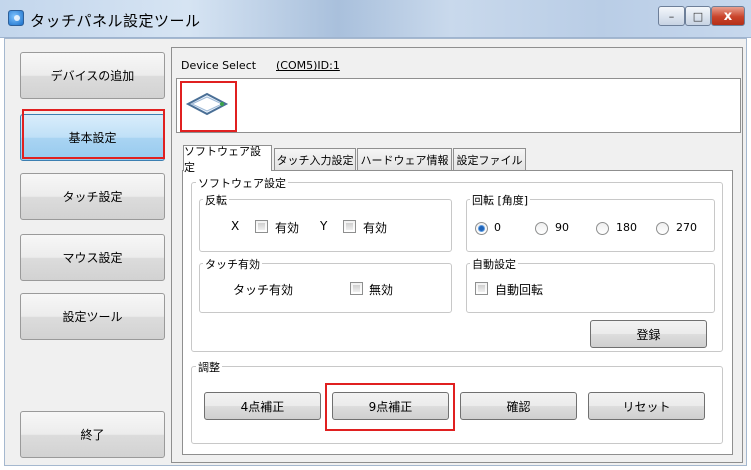  Describe the element at coordinates (287, 228) in the screenshot. I see `invert-x-enable-label: 有効` at that location.